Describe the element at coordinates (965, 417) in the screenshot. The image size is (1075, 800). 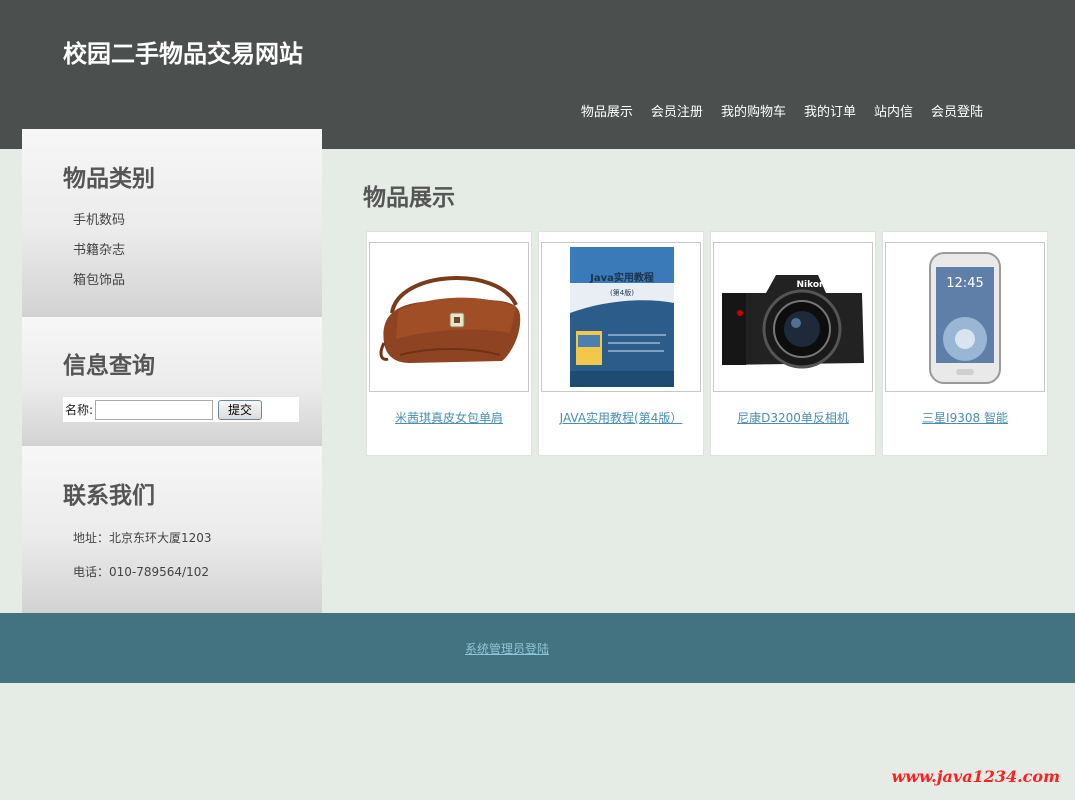
I see `product-name: 三星I9308 智能` at that location.